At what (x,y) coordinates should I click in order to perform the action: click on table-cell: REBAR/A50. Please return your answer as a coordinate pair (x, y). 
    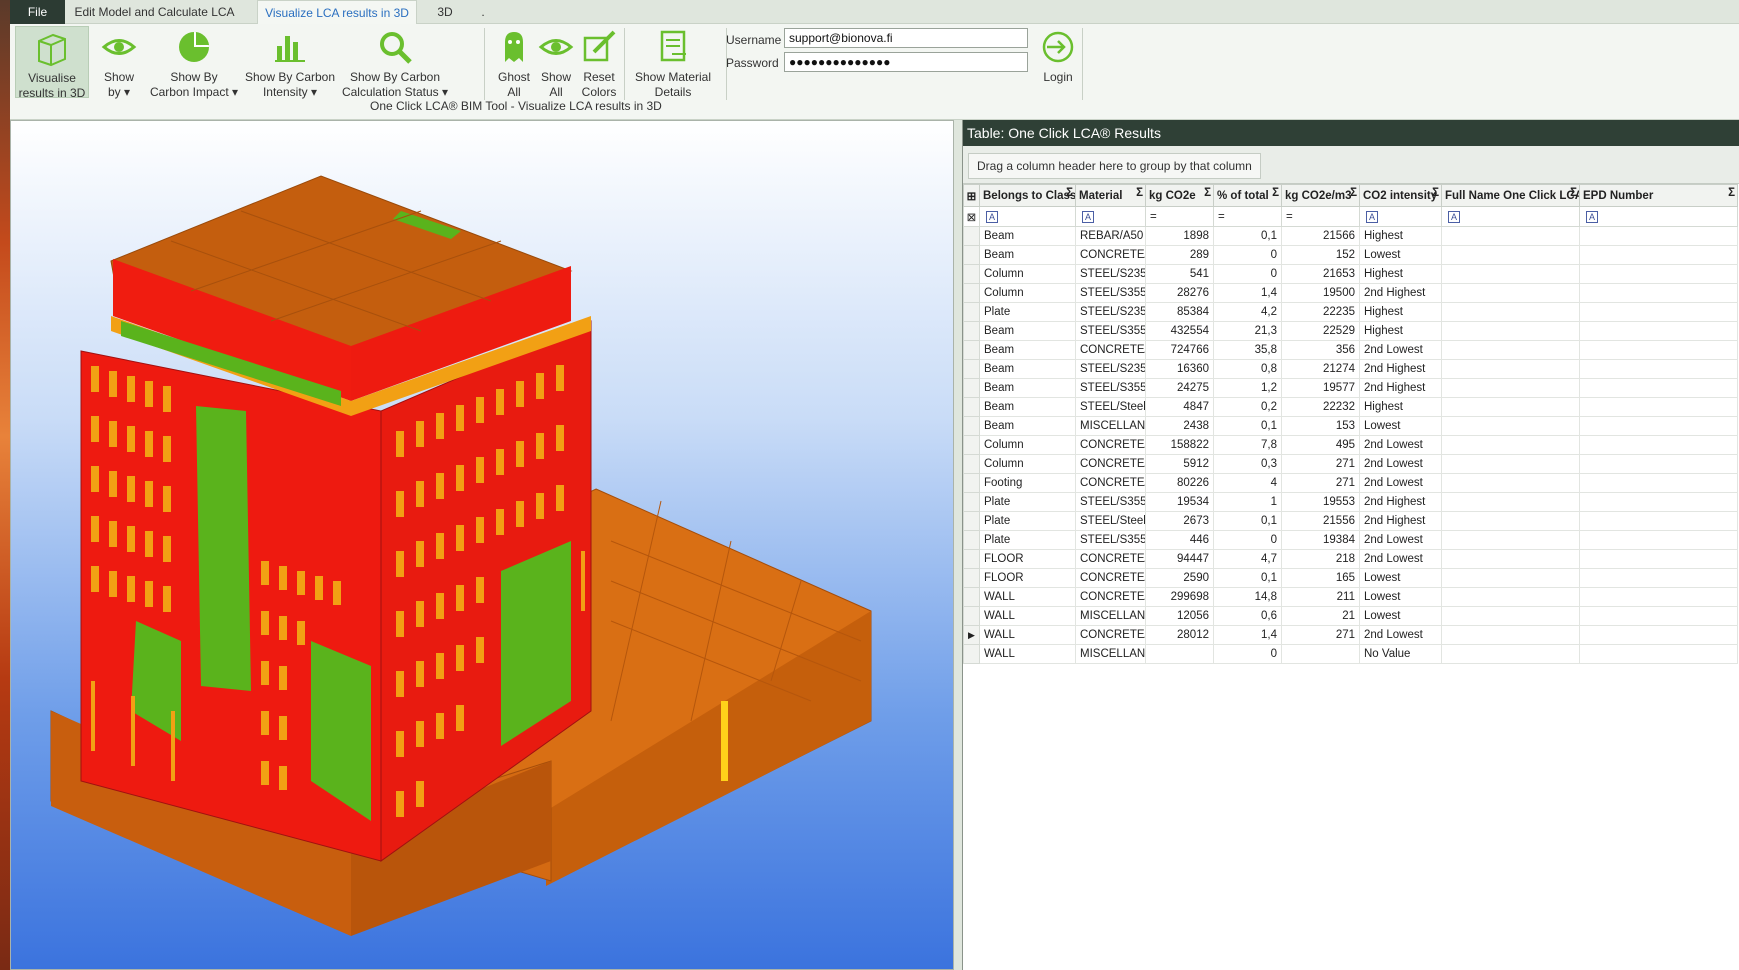
    Looking at the image, I should click on (1110, 236).